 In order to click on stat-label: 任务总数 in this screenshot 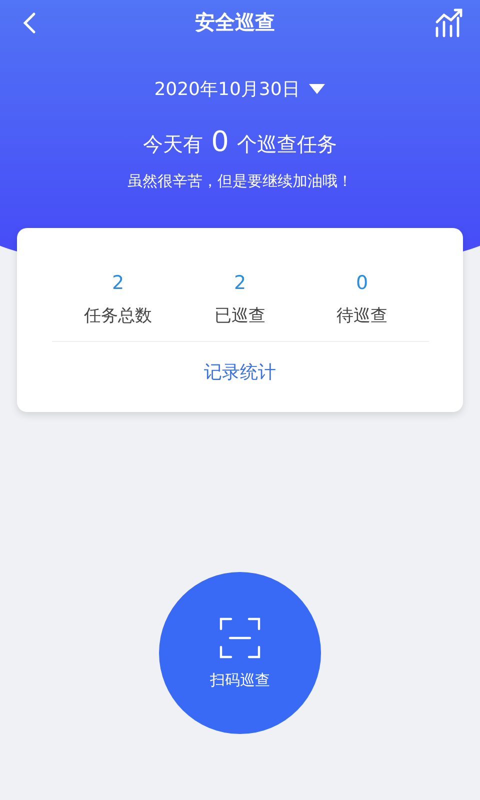, I will do `click(118, 316)`.